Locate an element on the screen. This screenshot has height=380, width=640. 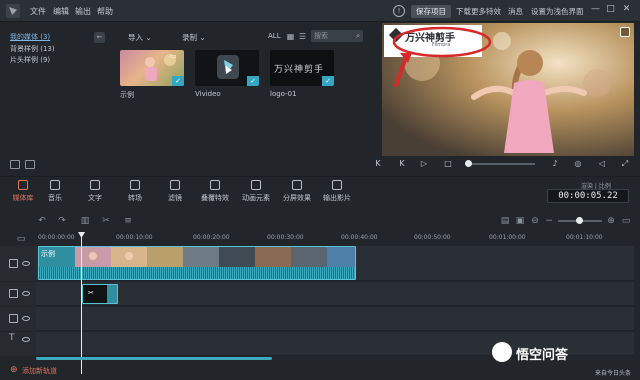
tool-export: 输出影片 is located at coordinates (337, 191).